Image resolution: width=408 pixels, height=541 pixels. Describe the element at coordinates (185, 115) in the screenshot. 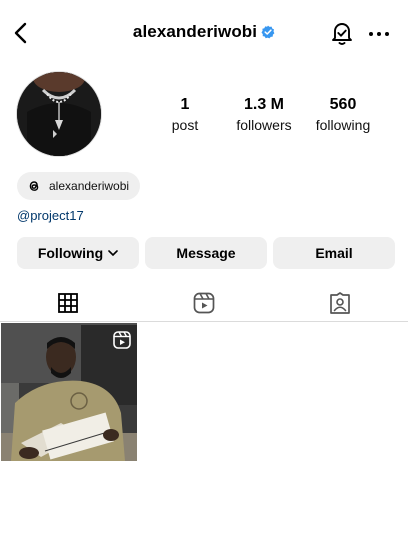

I see `stat-posts: 1 post` at that location.